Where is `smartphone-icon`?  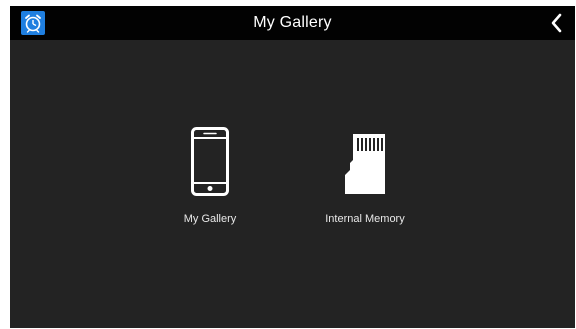
smartphone-icon is located at coordinates (210, 161).